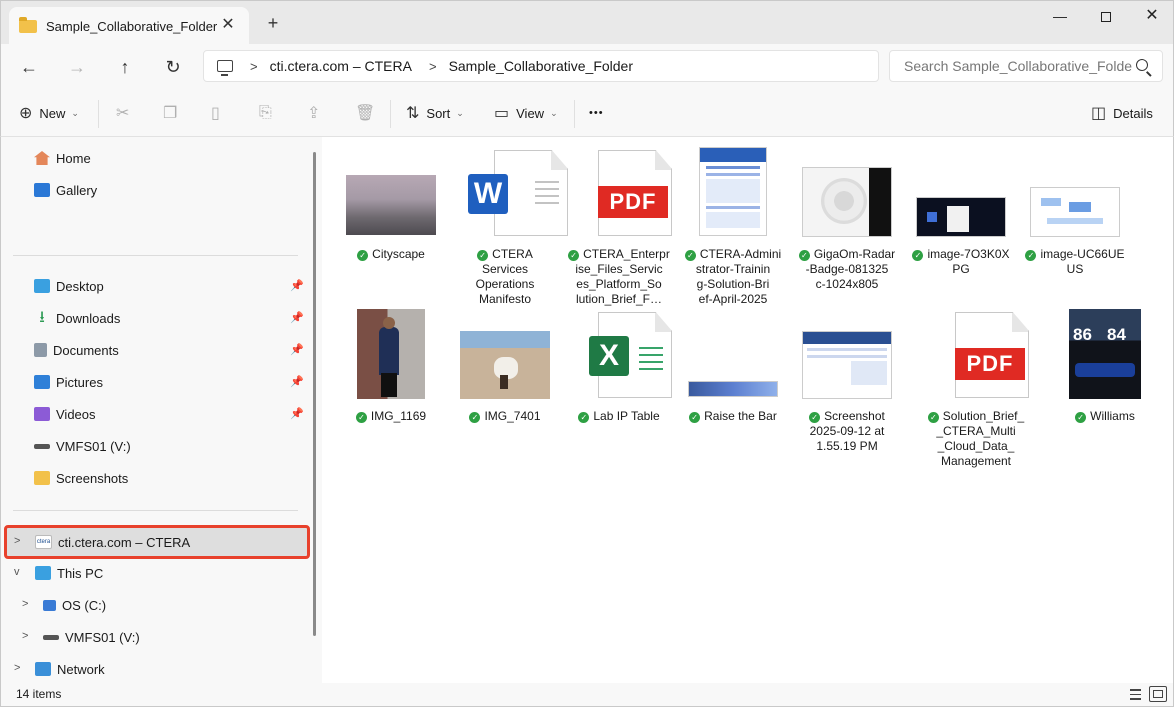 The width and height of the screenshot is (1174, 707). I want to click on file-label: ✓ GigaOm-Radar -Badge-081325 c-1024x805, so click(847, 269).